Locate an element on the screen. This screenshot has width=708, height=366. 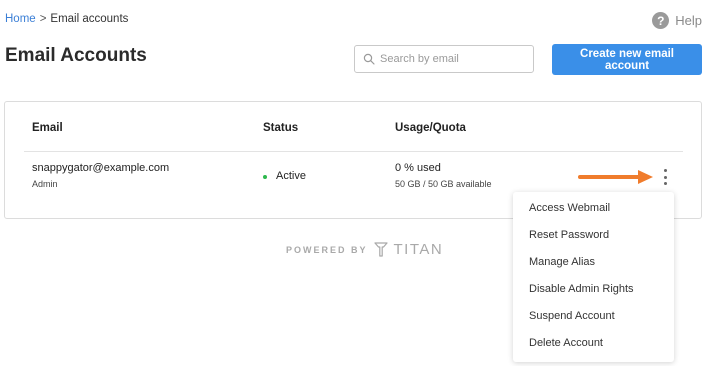
account-usage: 0 % used is located at coordinates (418, 168).